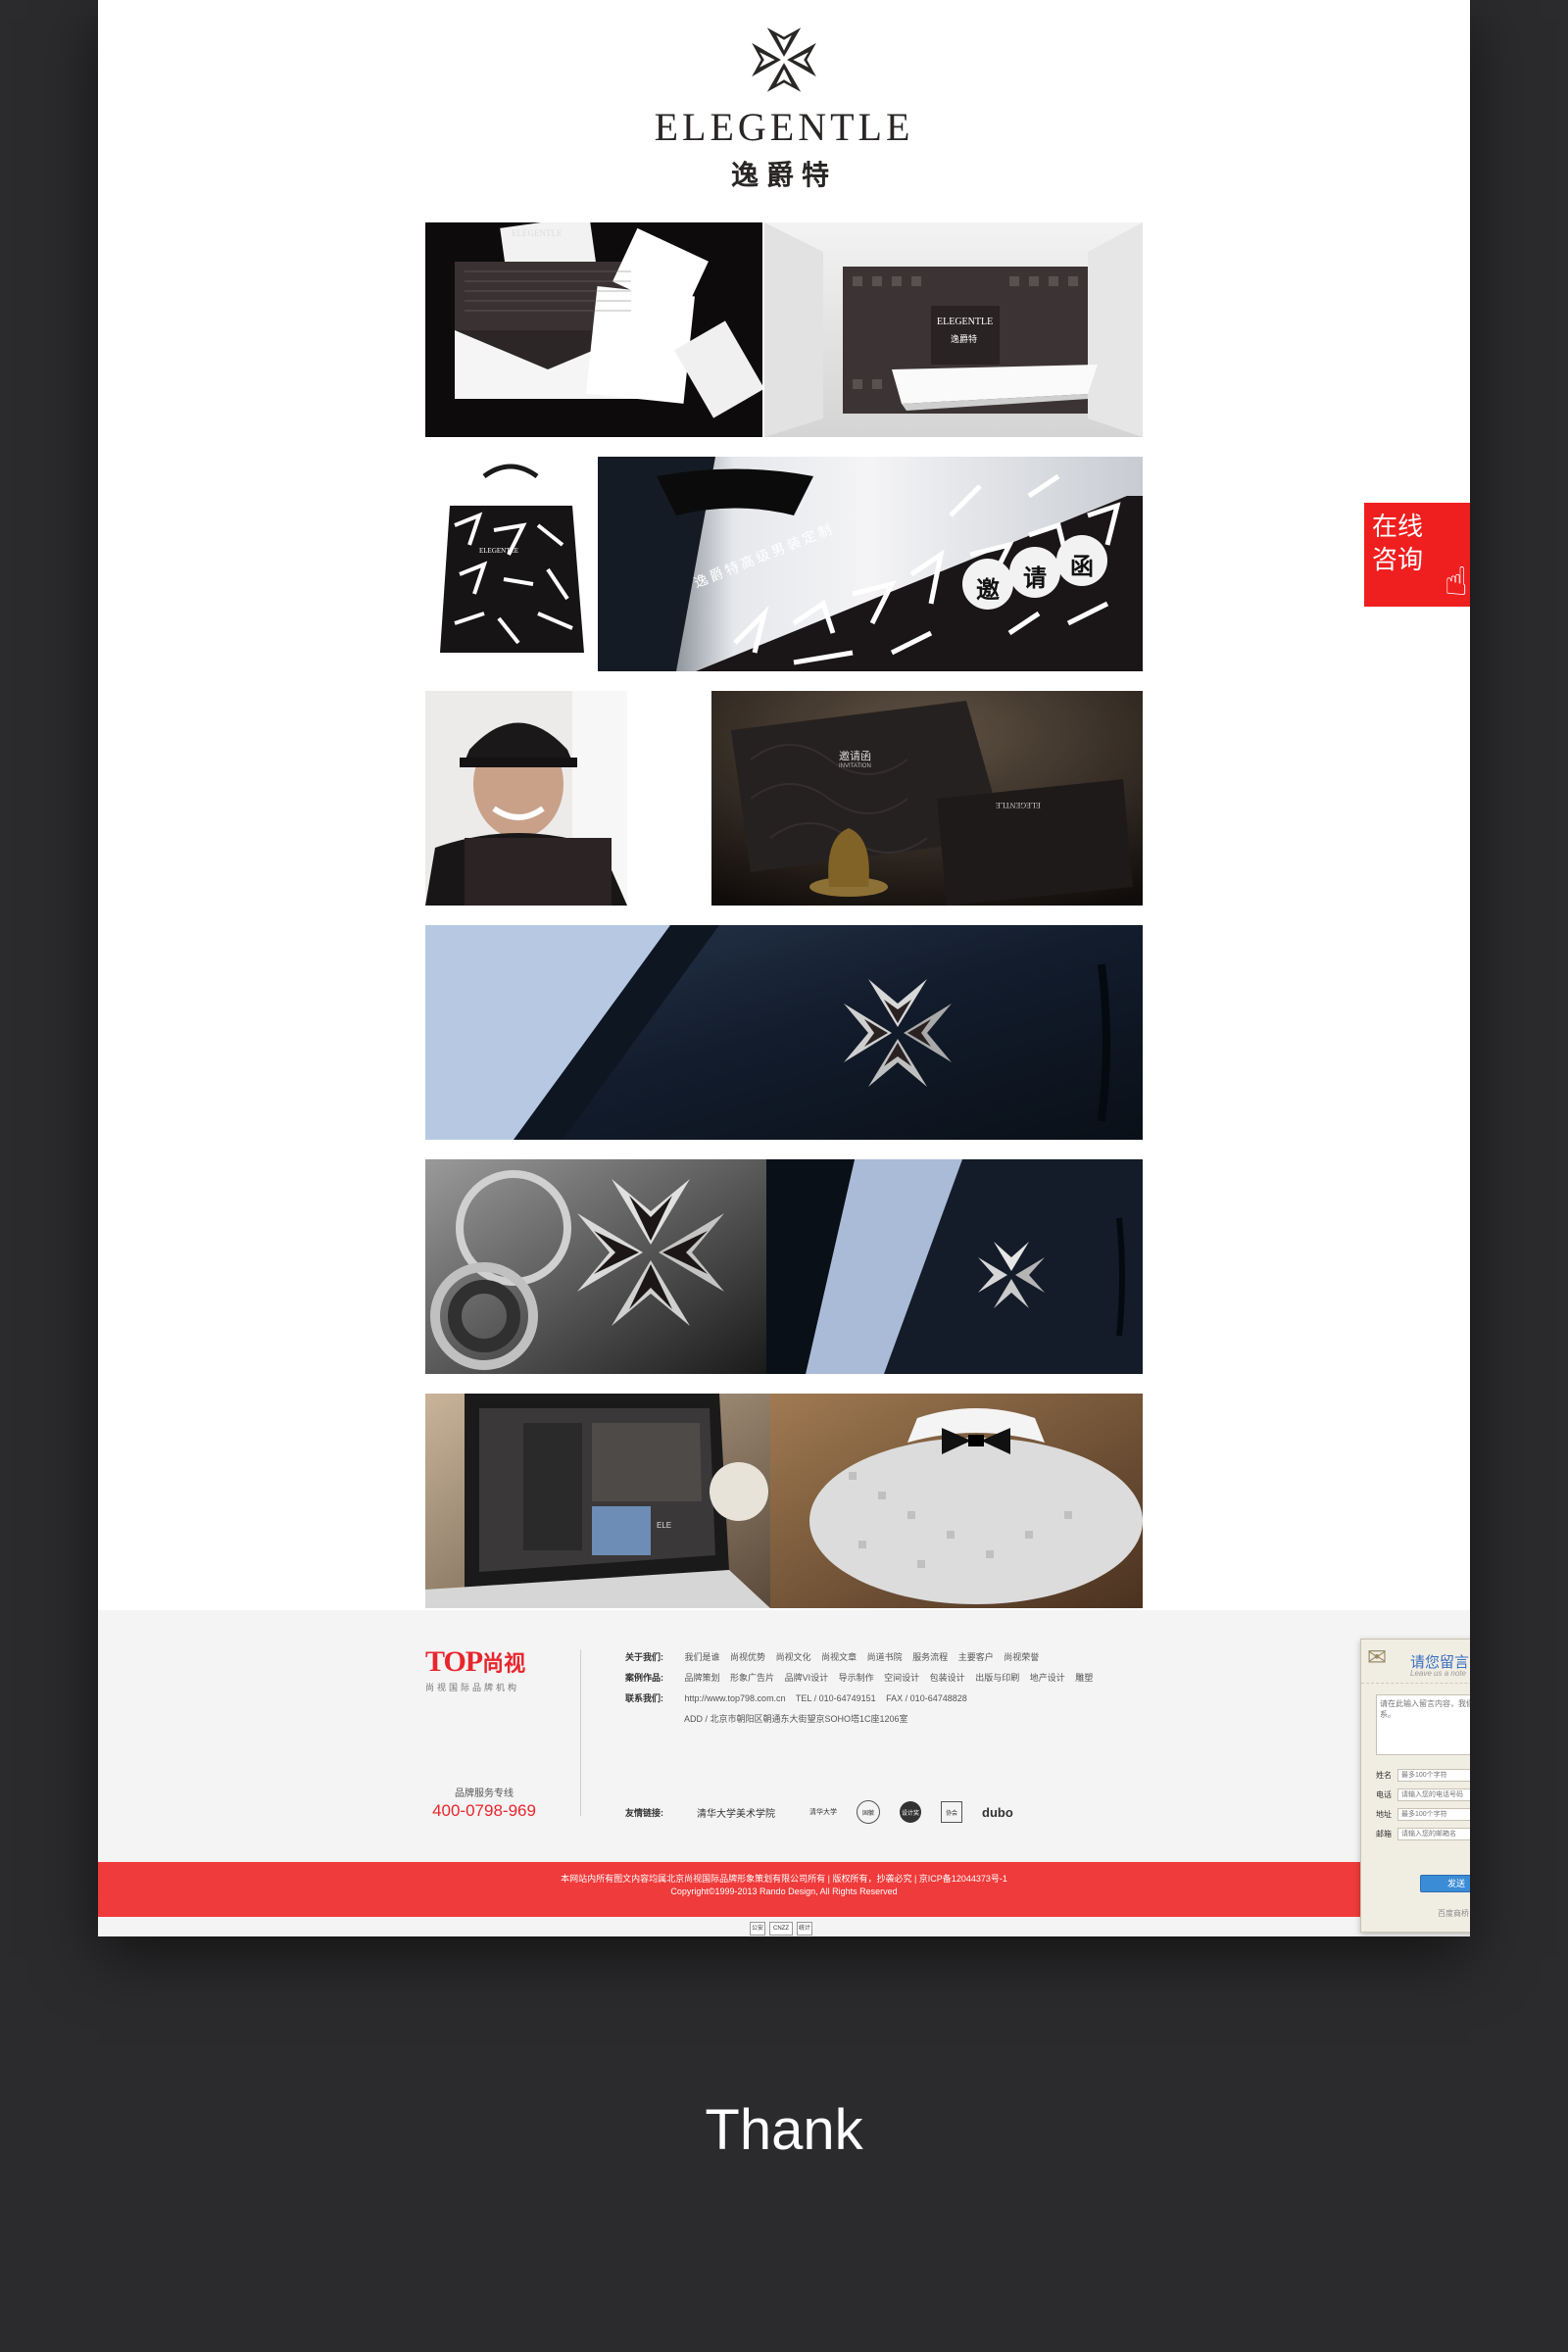  What do you see at coordinates (1047, 1678) in the screenshot?
I see `works-link: 地产设计` at bounding box center [1047, 1678].